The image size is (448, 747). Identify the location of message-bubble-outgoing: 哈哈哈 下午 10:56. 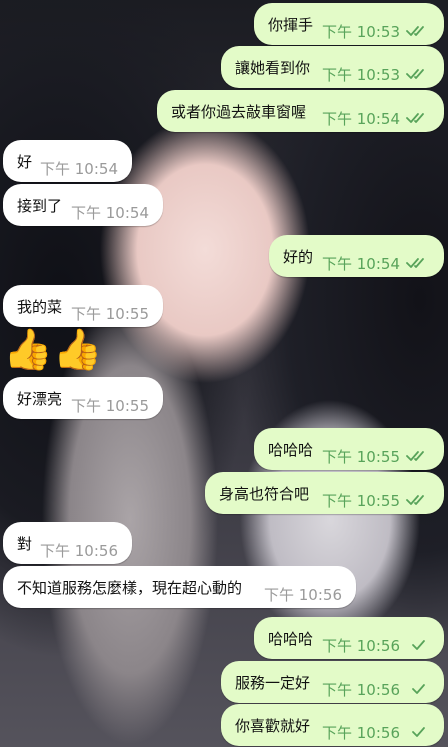
(349, 638).